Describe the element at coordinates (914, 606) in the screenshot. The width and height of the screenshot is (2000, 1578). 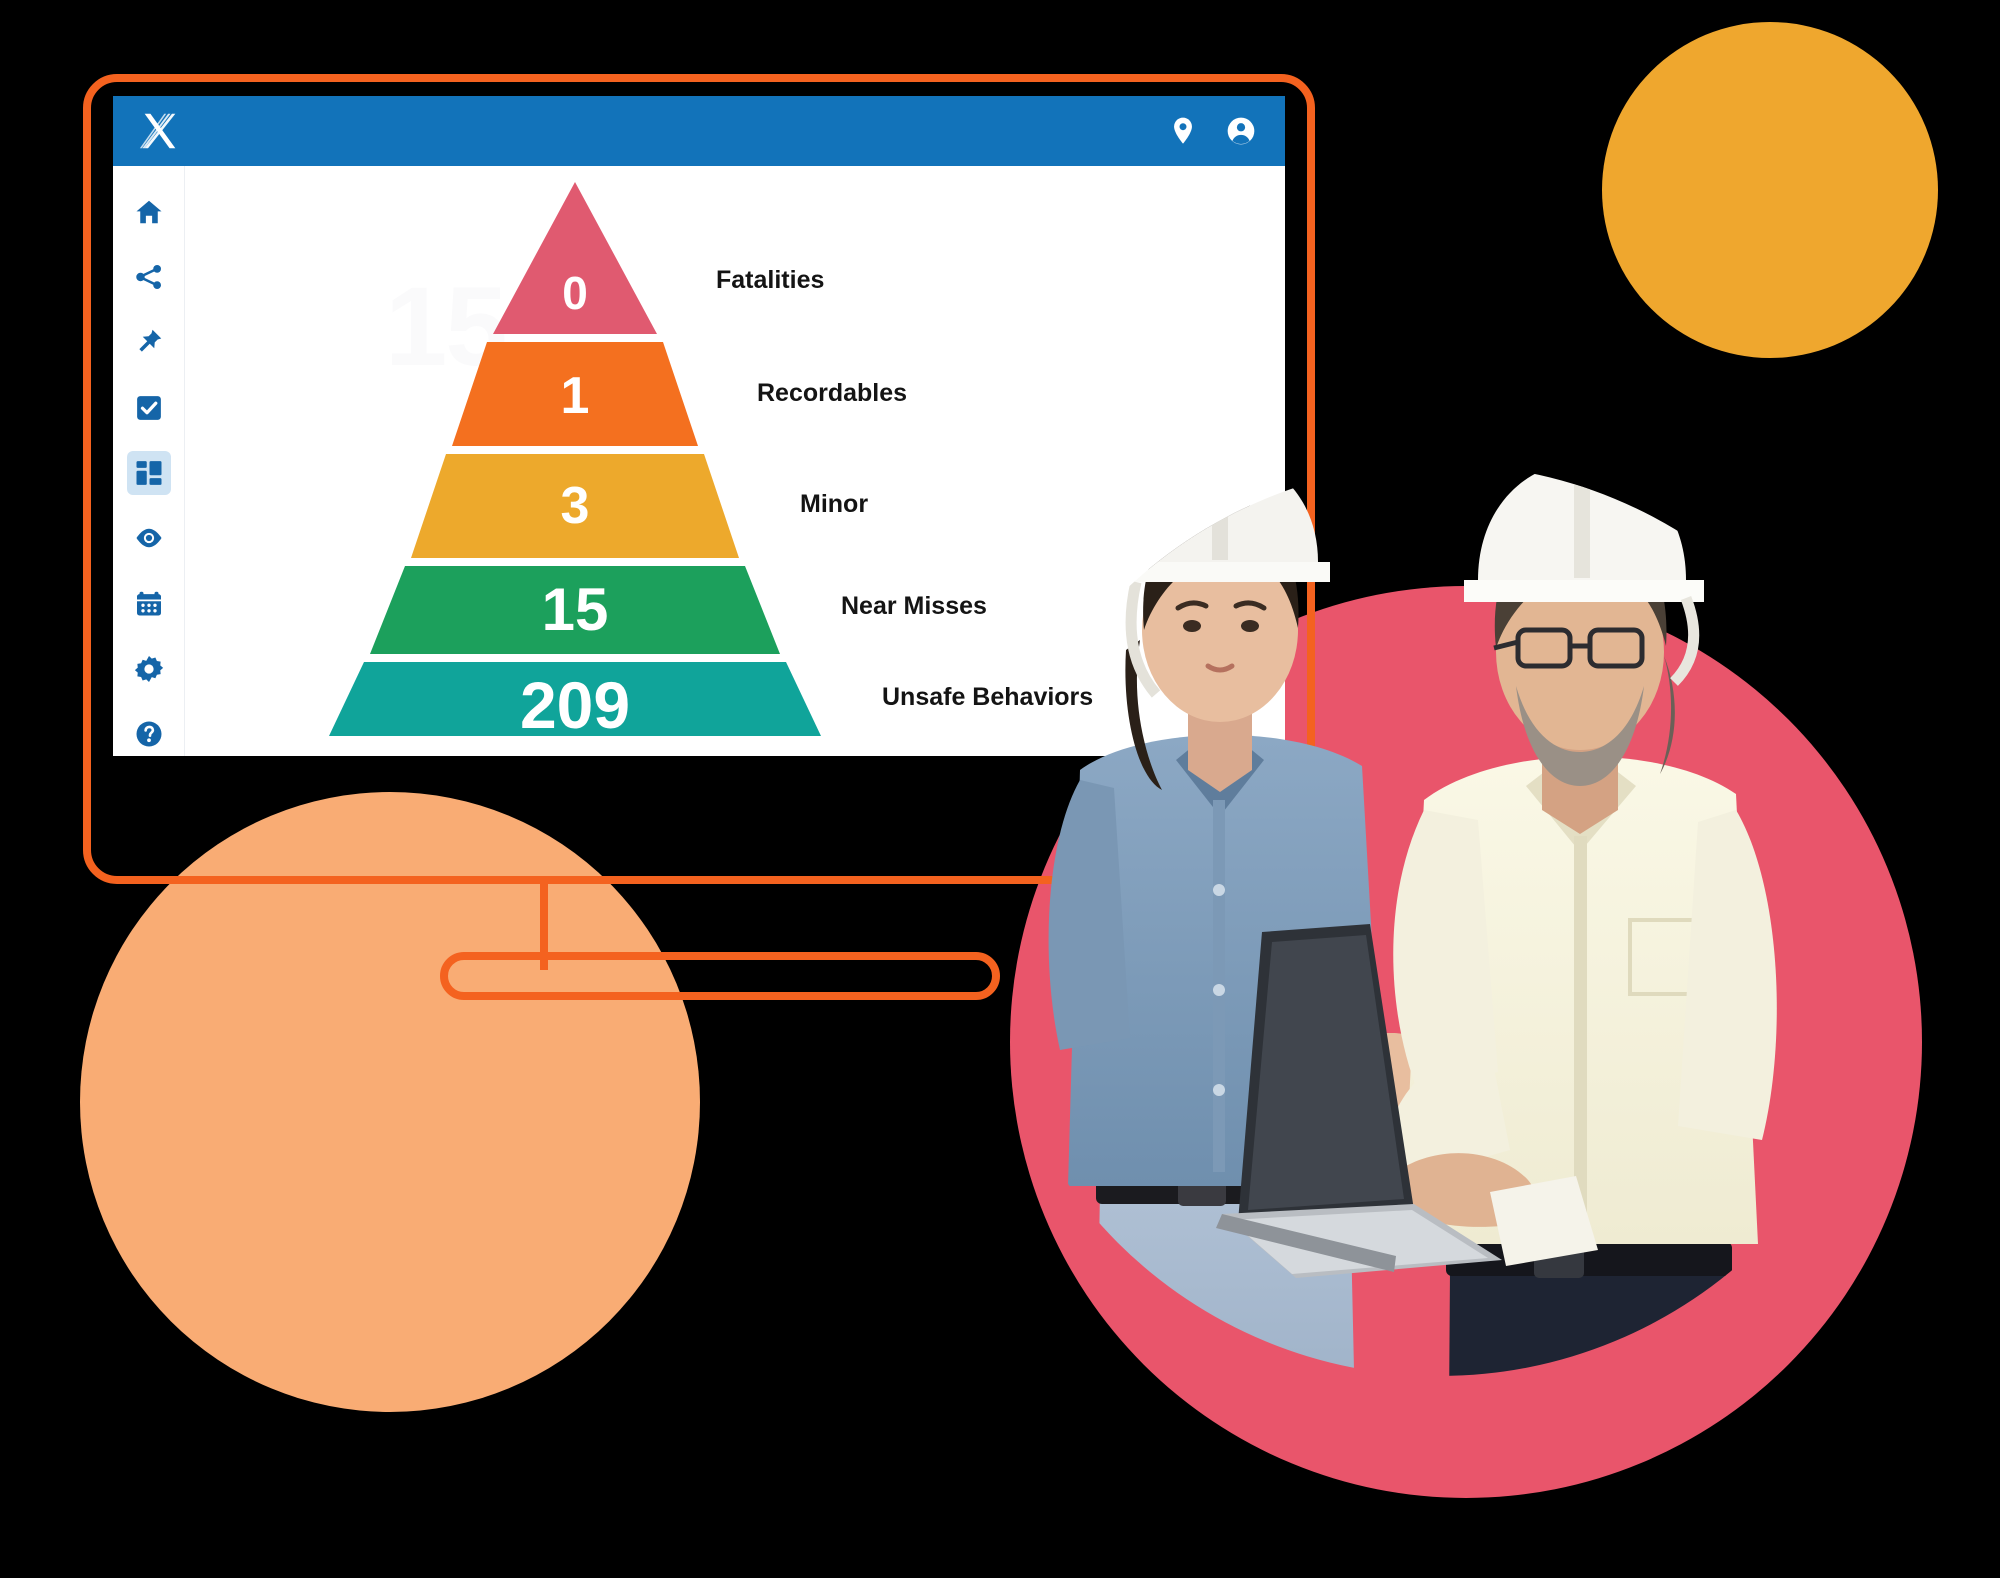
I see `pyramid-tier-3-label: Near Misses` at that location.